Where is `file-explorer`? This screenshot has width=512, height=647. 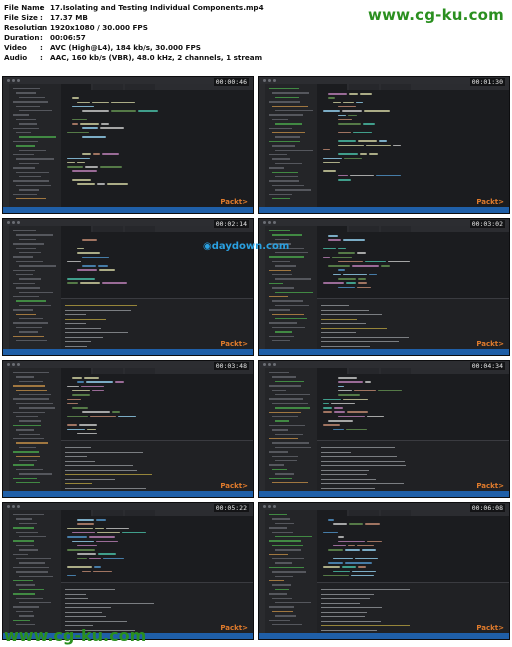
file-explorer is located at coordinates (35, 145).